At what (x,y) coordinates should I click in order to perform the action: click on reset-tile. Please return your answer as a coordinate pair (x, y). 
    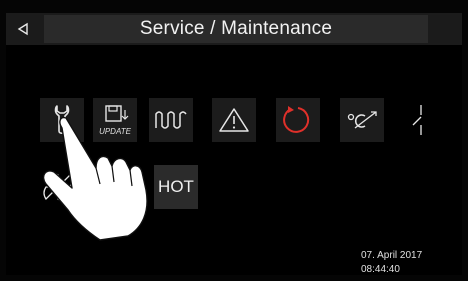
    Looking at the image, I should click on (298, 120).